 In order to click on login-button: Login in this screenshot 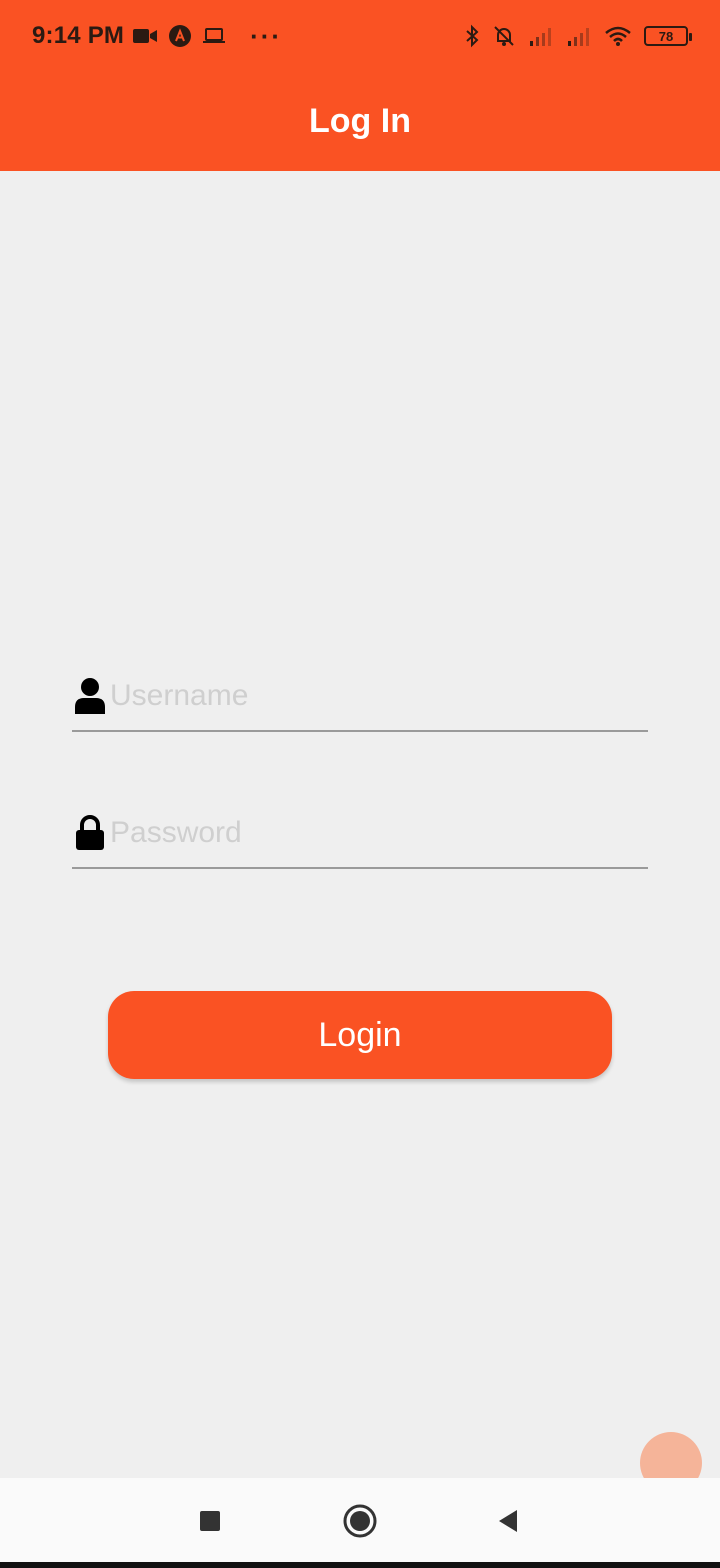, I will do `click(360, 1035)`.